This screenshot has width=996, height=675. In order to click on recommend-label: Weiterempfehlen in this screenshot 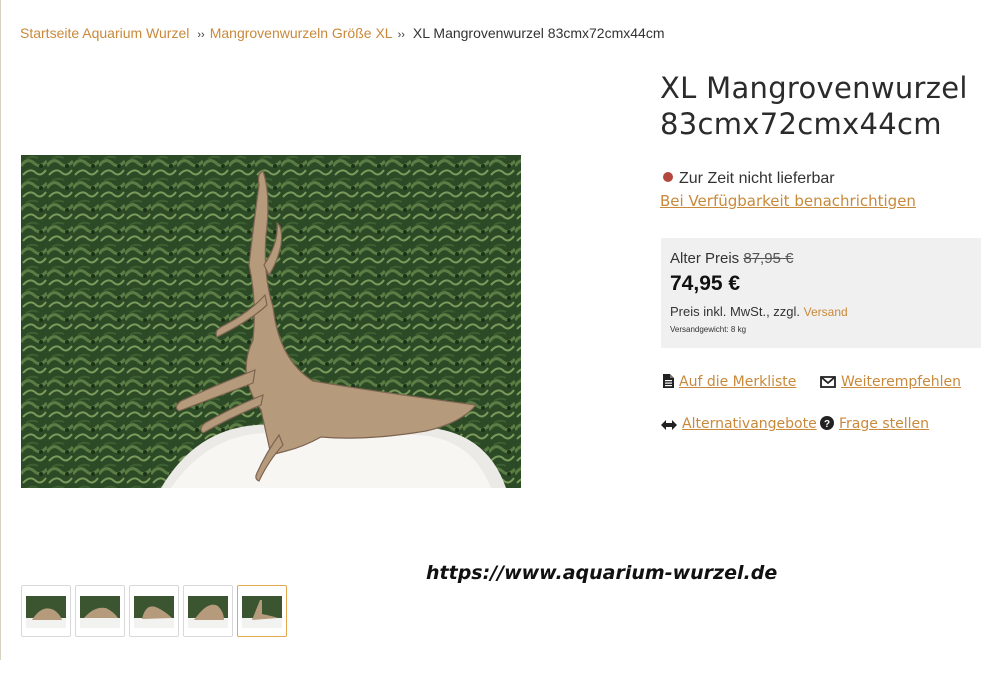, I will do `click(901, 382)`.